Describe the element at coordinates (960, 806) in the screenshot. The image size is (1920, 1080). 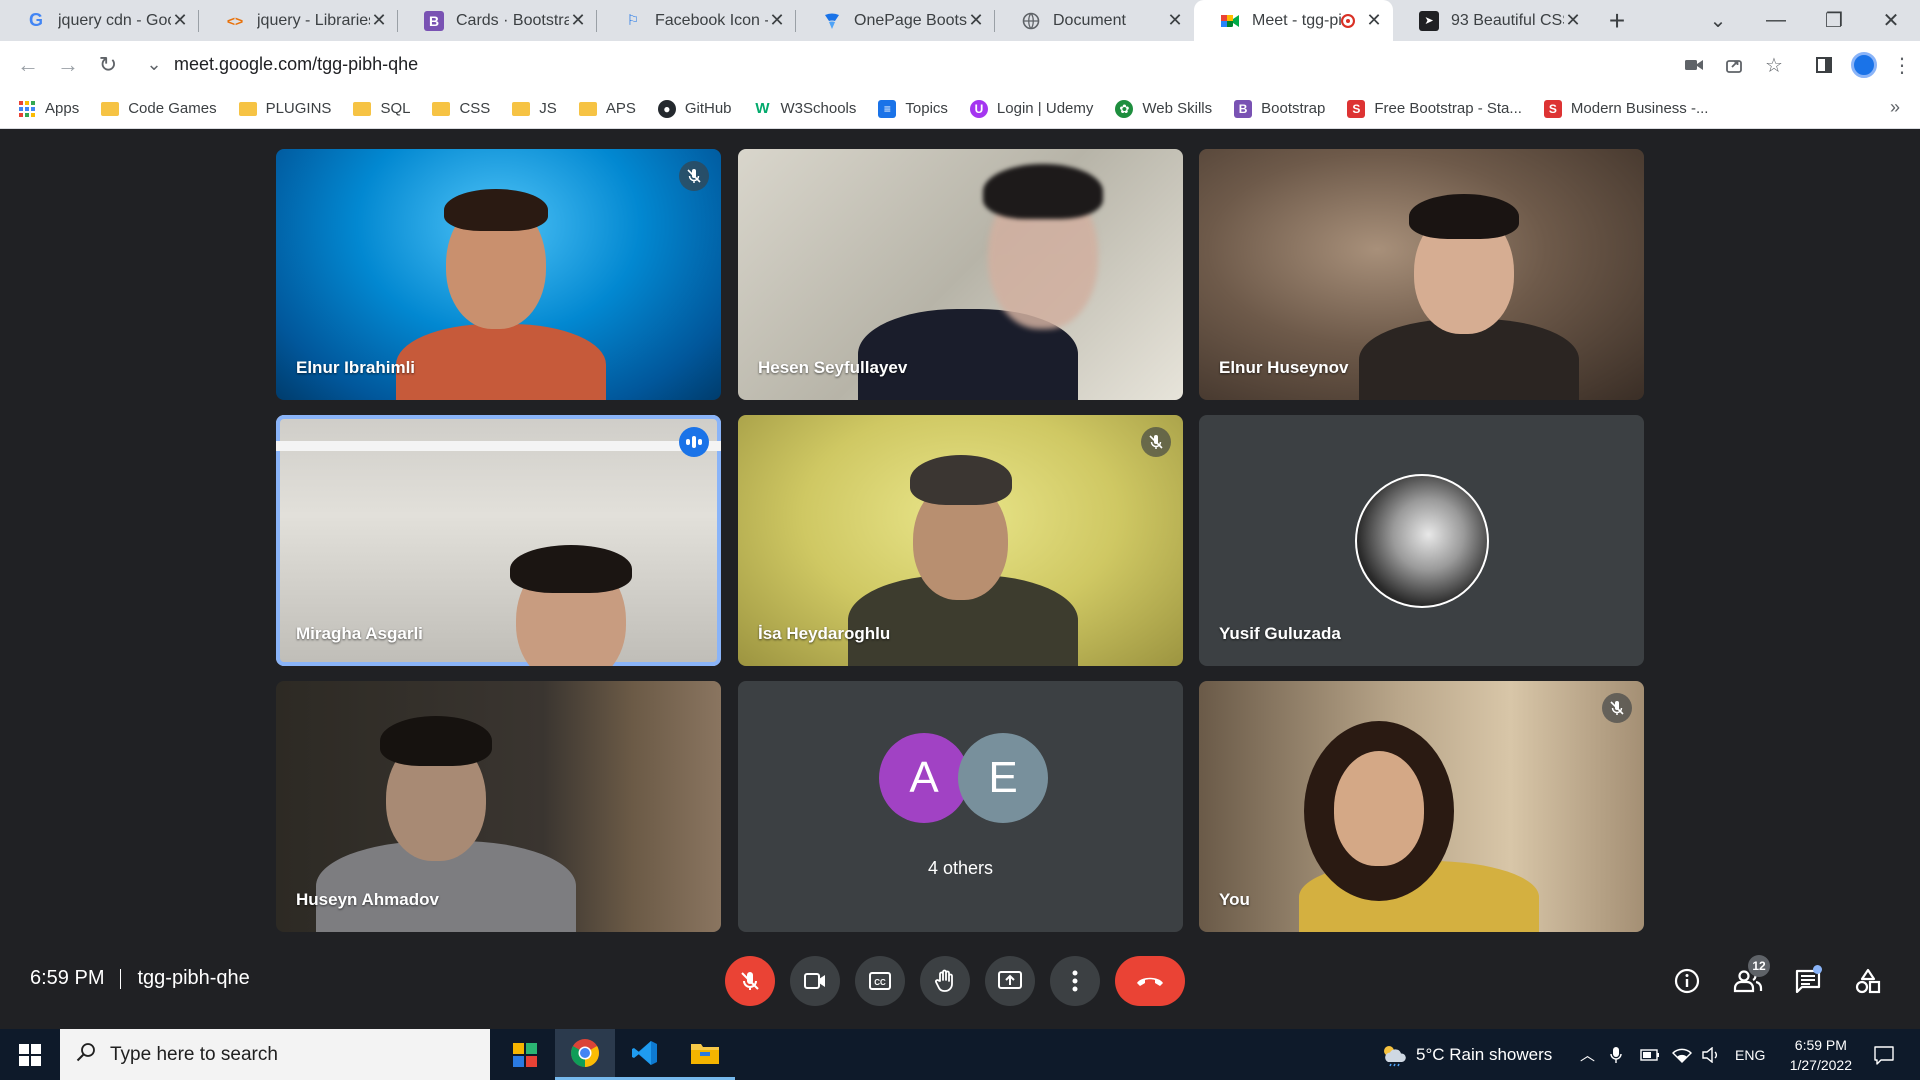
I see `others-tile: A E 4 others` at that location.